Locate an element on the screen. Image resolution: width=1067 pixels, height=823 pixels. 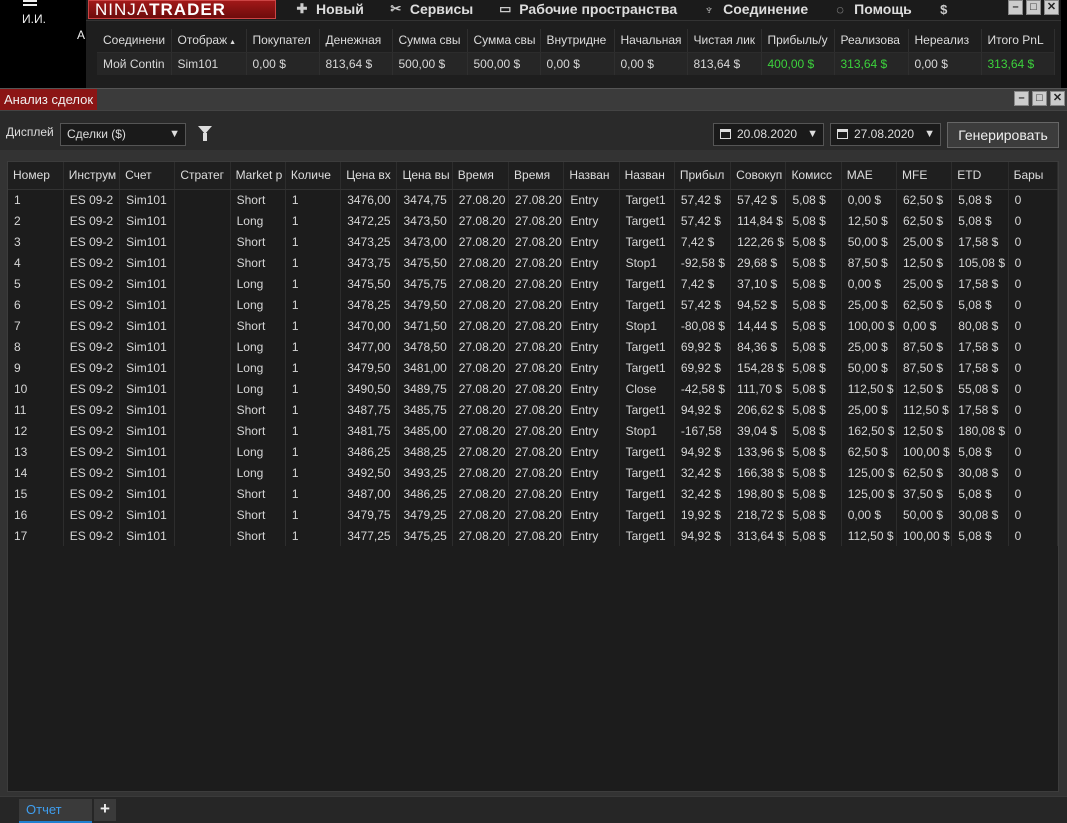
account-column-header: Итого PnL is located at coordinates (1018, 41).